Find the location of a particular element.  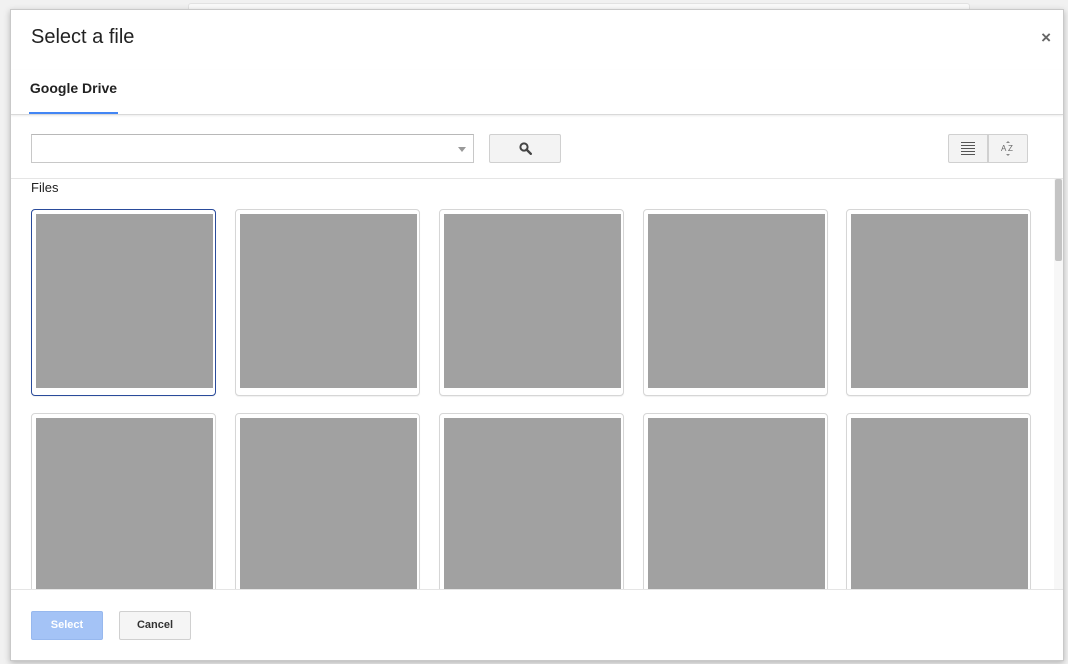

chevron-down-icon is located at coordinates (462, 149).